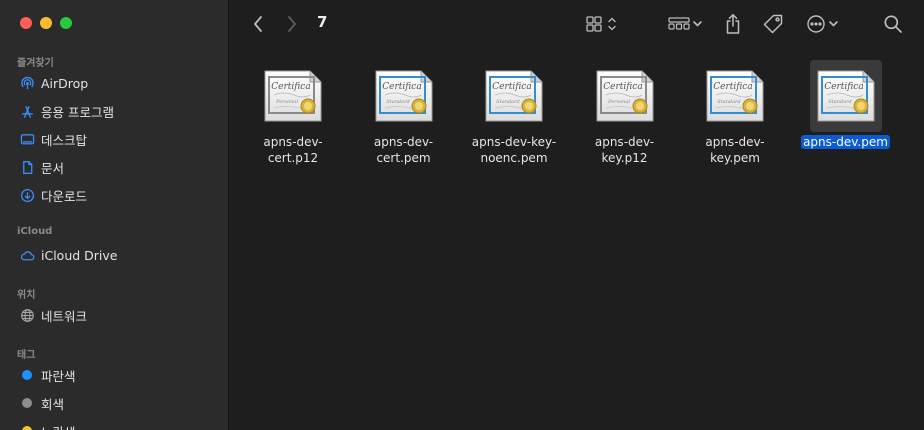 The width and height of the screenshot is (924, 430). I want to click on file-name-line: apns-dev-key.p12, so click(624, 150).